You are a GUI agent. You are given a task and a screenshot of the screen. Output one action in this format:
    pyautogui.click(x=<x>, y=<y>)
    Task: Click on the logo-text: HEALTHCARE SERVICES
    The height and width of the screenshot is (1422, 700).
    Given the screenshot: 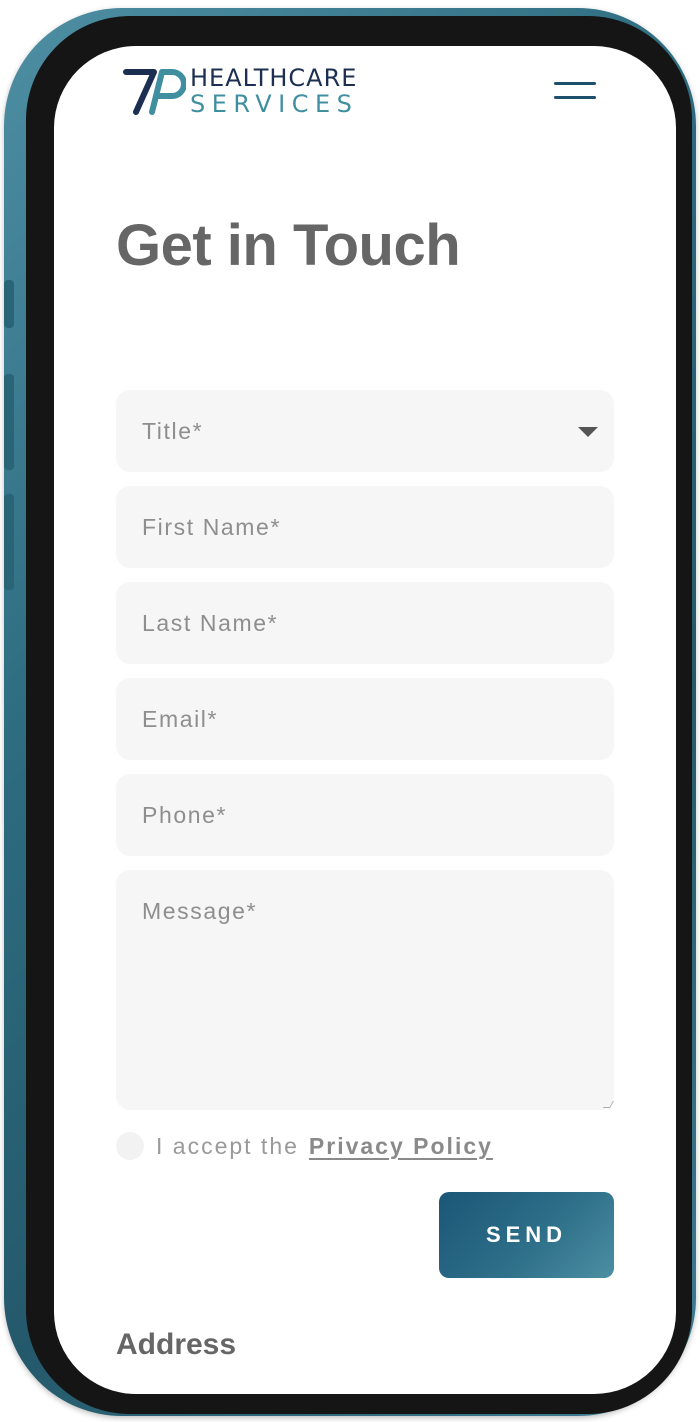 What is the action you would take?
    pyautogui.click(x=274, y=91)
    